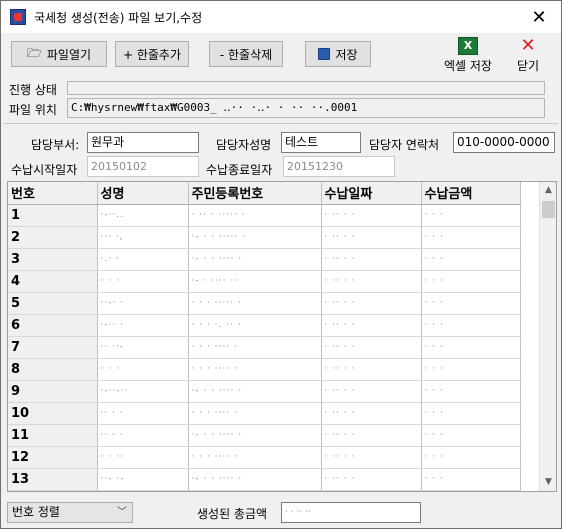 This screenshot has height=529, width=562. Describe the element at coordinates (539, 17) in the screenshot. I see `close-window-button: ✕` at that location.